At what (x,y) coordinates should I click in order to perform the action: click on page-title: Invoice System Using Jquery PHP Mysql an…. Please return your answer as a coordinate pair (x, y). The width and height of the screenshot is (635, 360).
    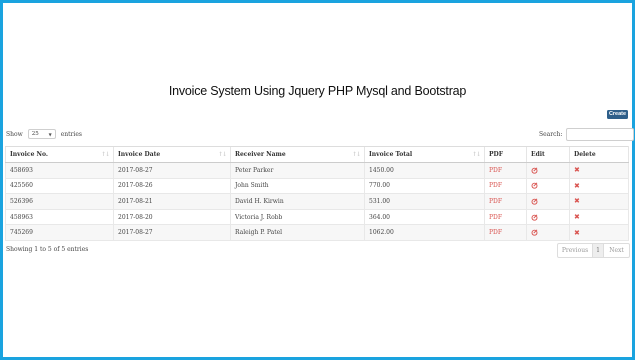
    Looking at the image, I should click on (317, 91).